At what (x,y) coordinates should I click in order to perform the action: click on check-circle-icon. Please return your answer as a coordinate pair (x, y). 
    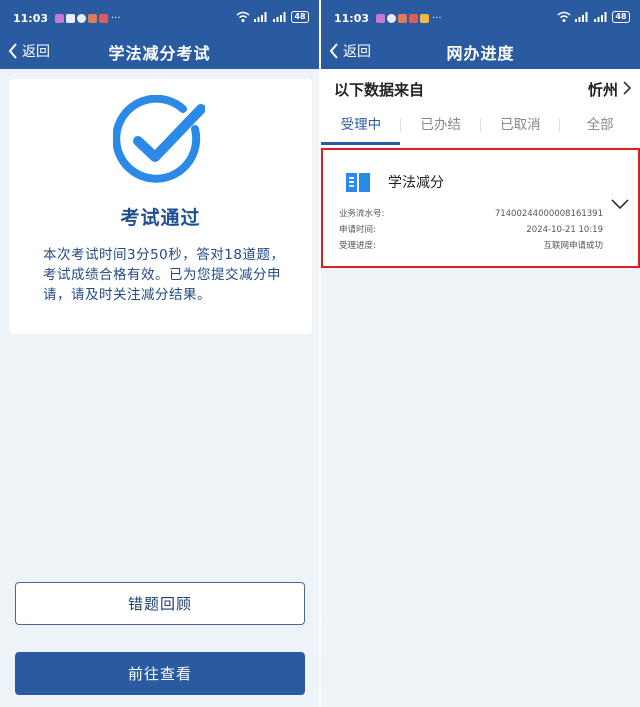
    Looking at the image, I should click on (159, 139).